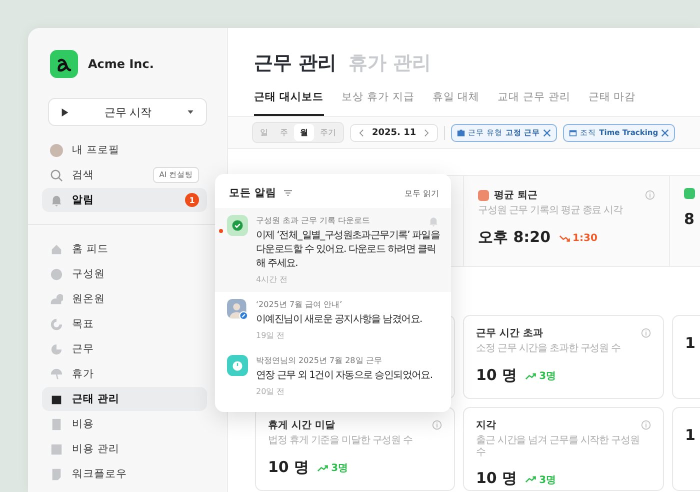 The image size is (700, 492). Describe the element at coordinates (65, 112) in the screenshot. I see `play-icon` at that location.